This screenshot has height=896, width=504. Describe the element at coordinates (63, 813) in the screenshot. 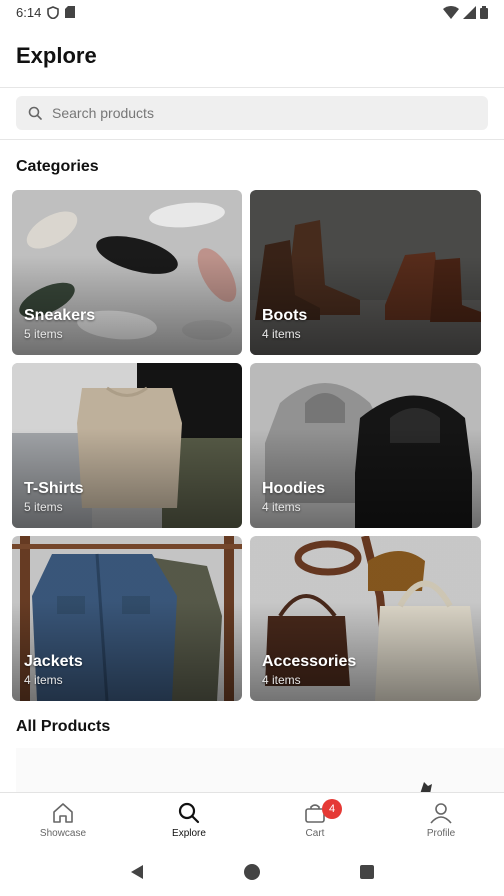

I see `home-icon` at that location.